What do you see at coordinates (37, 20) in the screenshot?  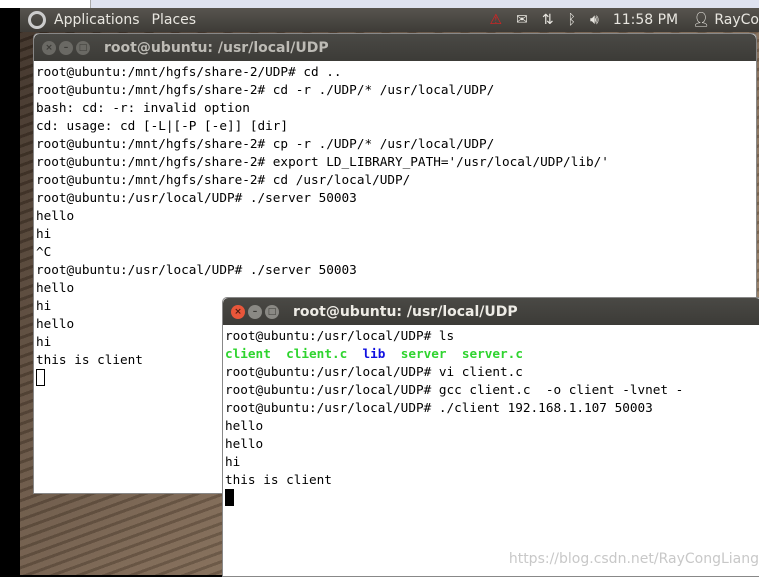 I see `ubuntu-logo-icon` at bounding box center [37, 20].